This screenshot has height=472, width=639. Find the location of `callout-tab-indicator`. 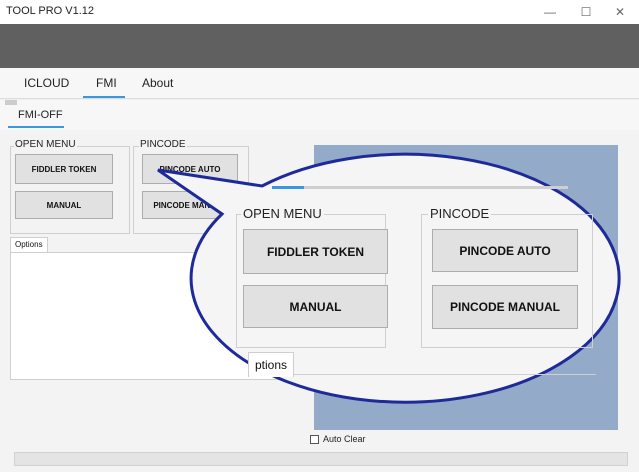

callout-tab-indicator is located at coordinates (288, 187).